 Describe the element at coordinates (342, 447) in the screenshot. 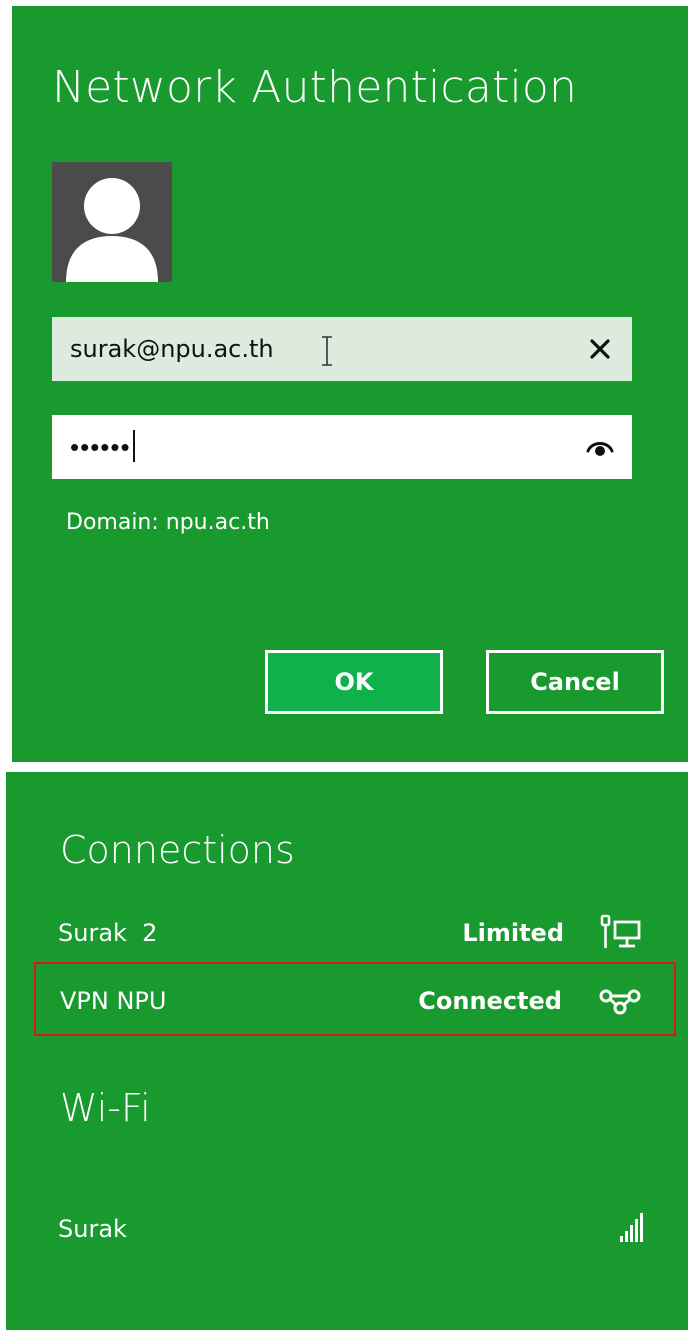

I see `password-field: ••••••` at that location.